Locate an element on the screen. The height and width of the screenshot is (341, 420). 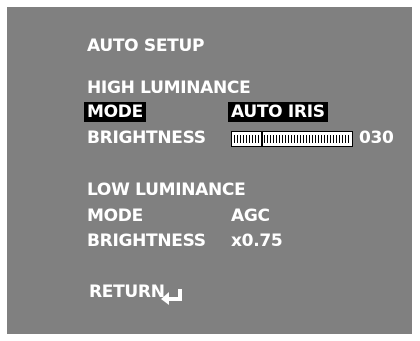
high-luminance-heading: HIGH LUMINANCE is located at coordinates (169, 88).